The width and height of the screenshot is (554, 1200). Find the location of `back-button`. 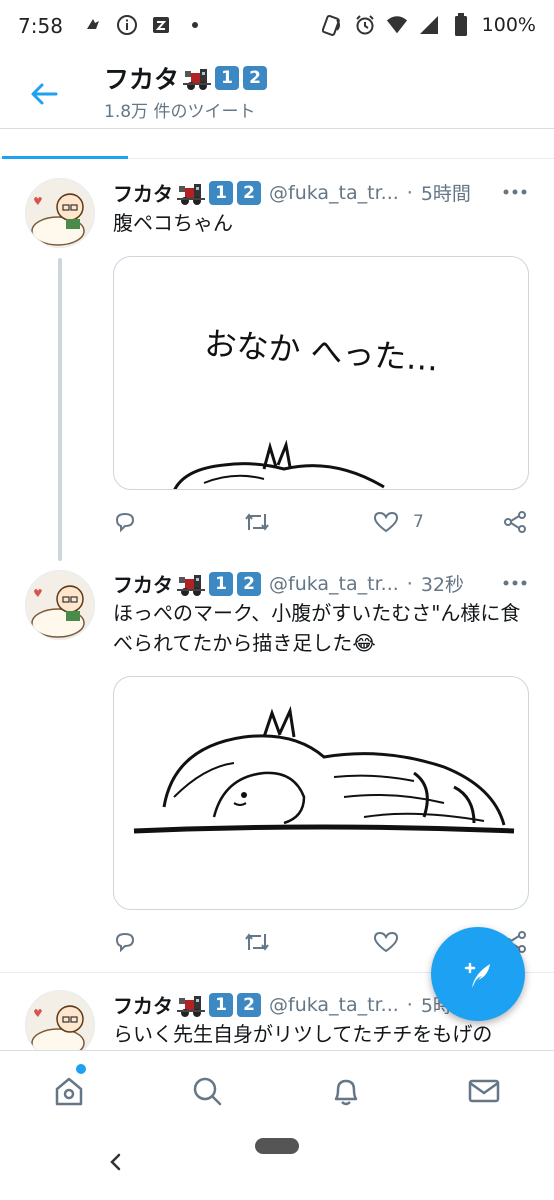

back-button is located at coordinates (44, 94).